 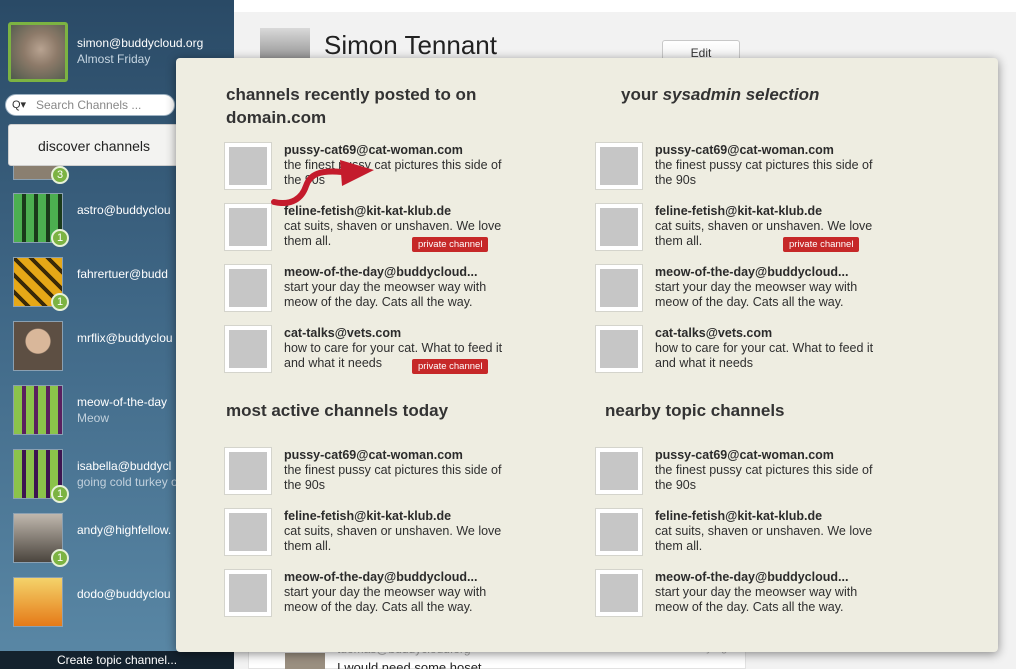 I want to click on search-icon: Q▾, so click(x=19, y=104).